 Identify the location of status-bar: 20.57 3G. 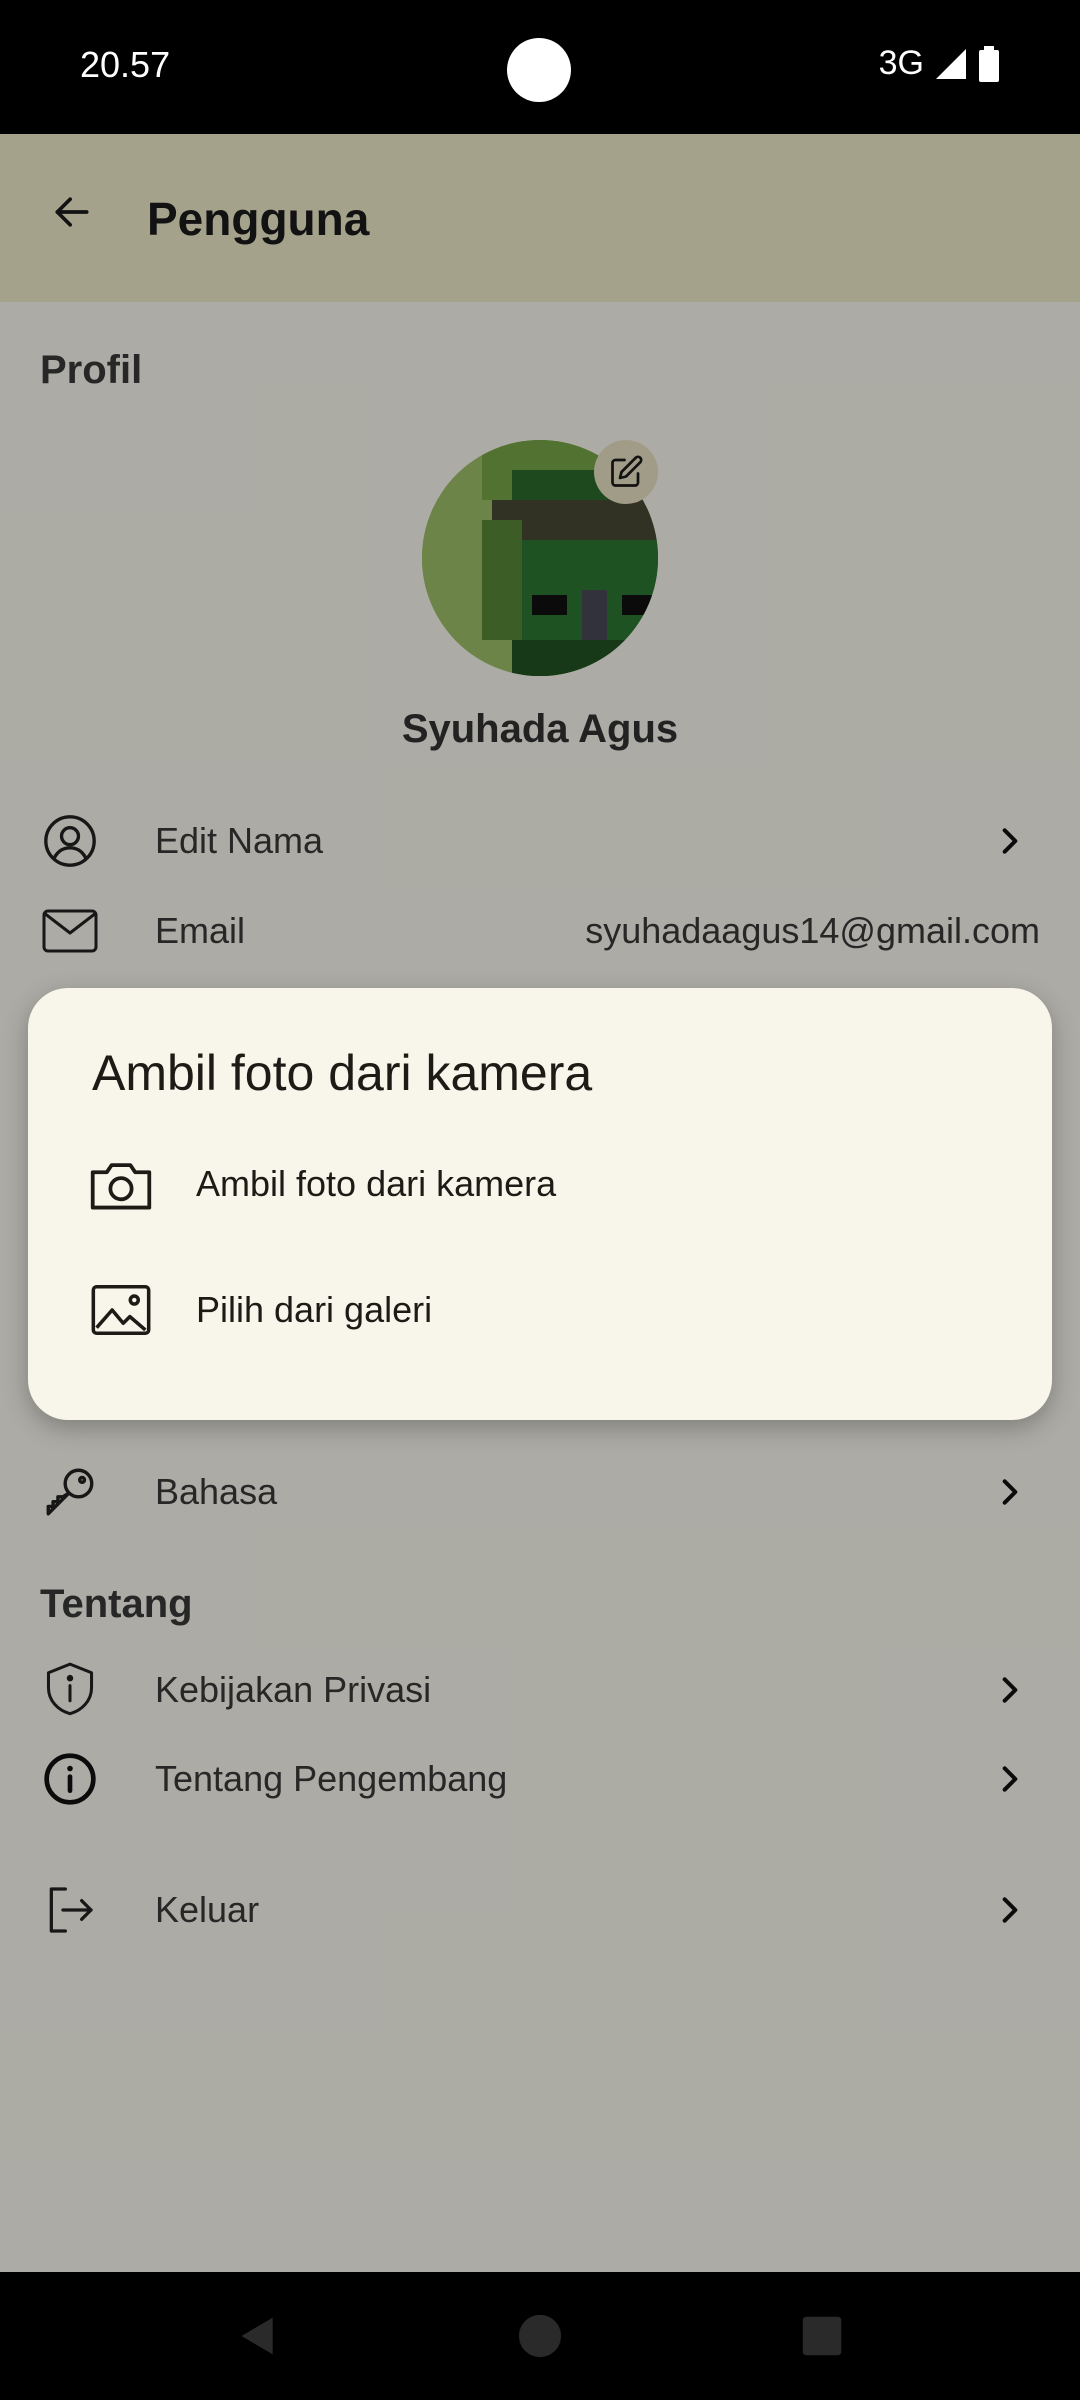
(540, 67).